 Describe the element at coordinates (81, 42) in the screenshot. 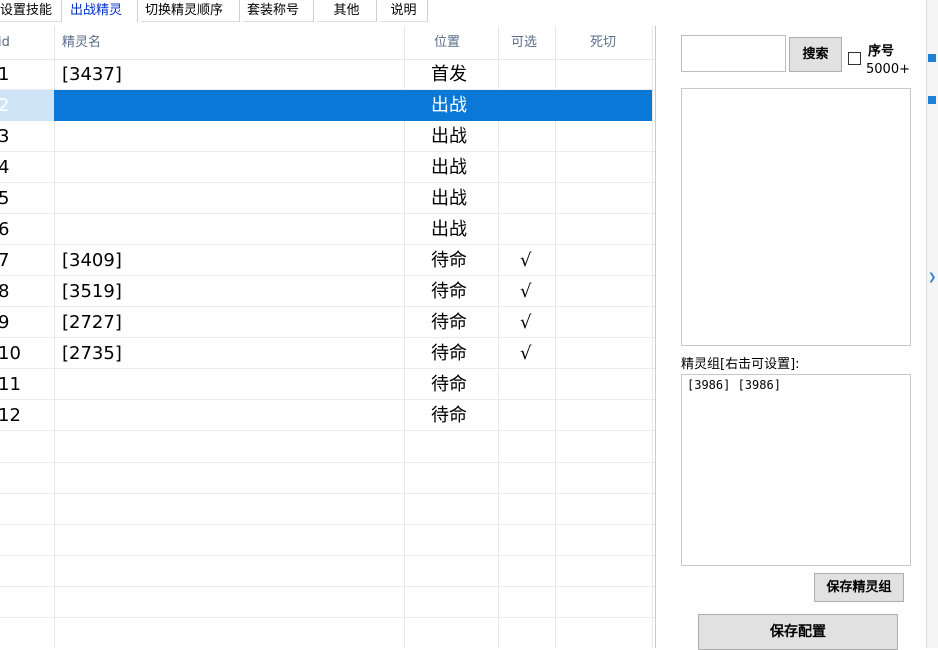

I see `header-pet-name: 精灵名` at that location.